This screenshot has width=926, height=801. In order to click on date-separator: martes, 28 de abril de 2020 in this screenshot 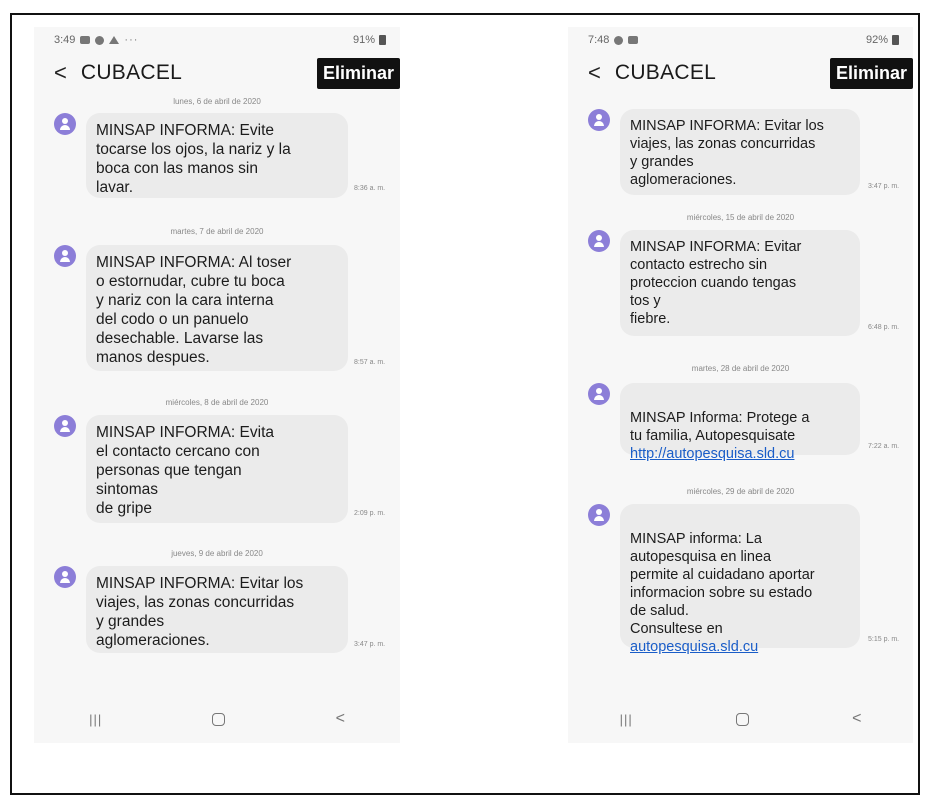, I will do `click(740, 368)`.